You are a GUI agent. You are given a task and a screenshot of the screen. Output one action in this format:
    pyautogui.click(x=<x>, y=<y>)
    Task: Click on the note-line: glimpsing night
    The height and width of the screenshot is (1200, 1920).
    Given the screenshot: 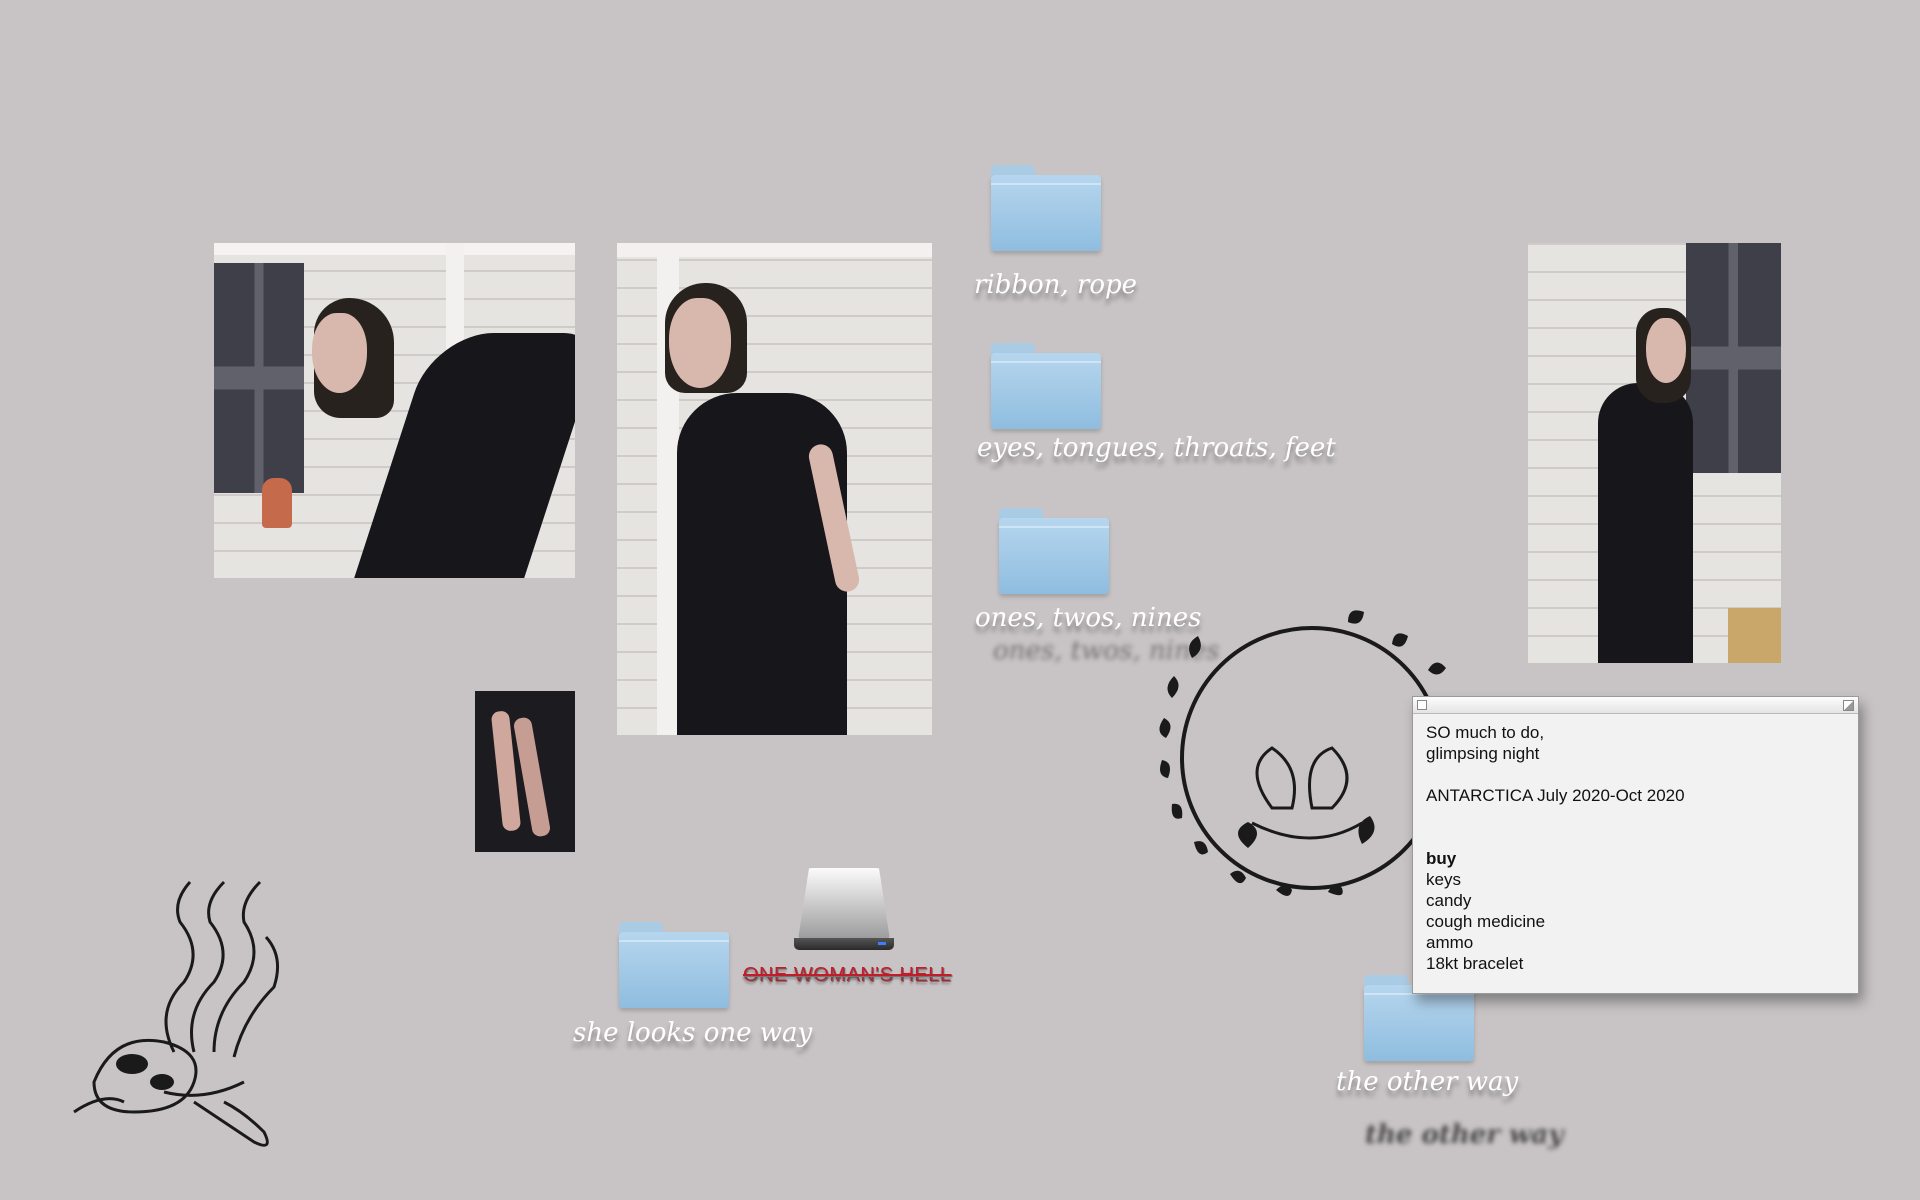 What is the action you would take?
    pyautogui.click(x=1483, y=753)
    